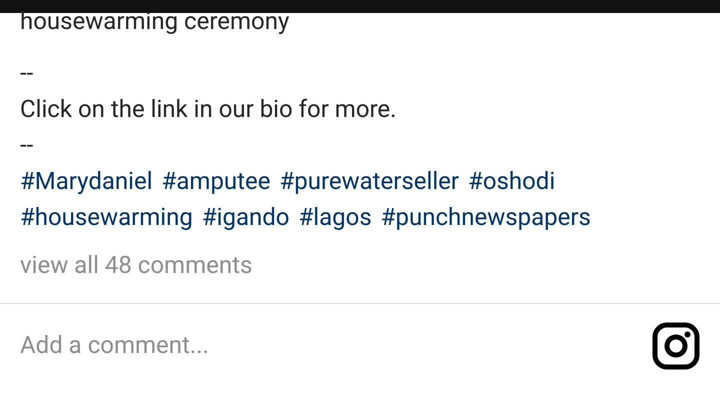 This screenshot has width=720, height=413. Describe the element at coordinates (485, 217) in the screenshot. I see `hashtag-link: #punchnewspapers` at that location.